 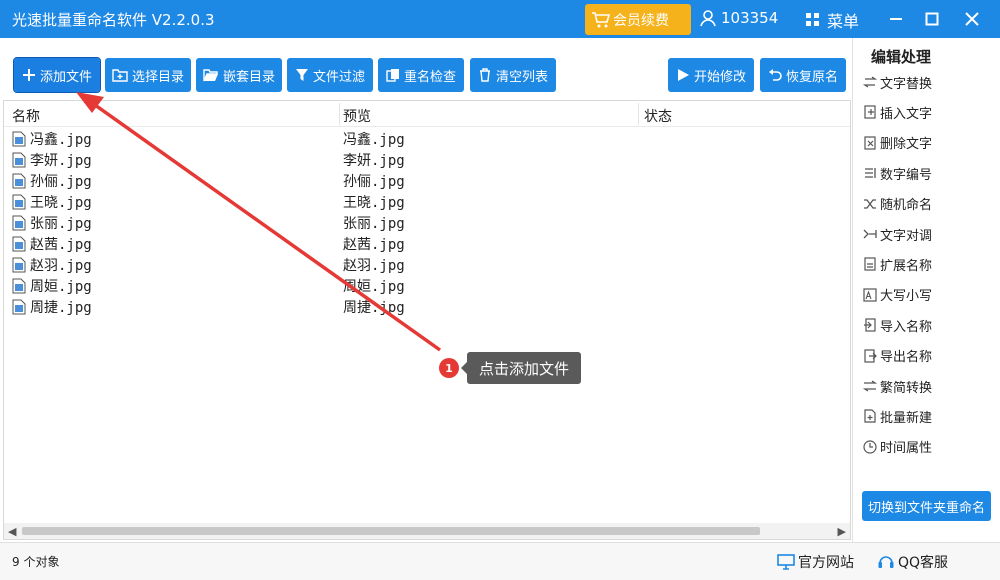 I want to click on select-dir-button: 选择目录, so click(x=148, y=75).